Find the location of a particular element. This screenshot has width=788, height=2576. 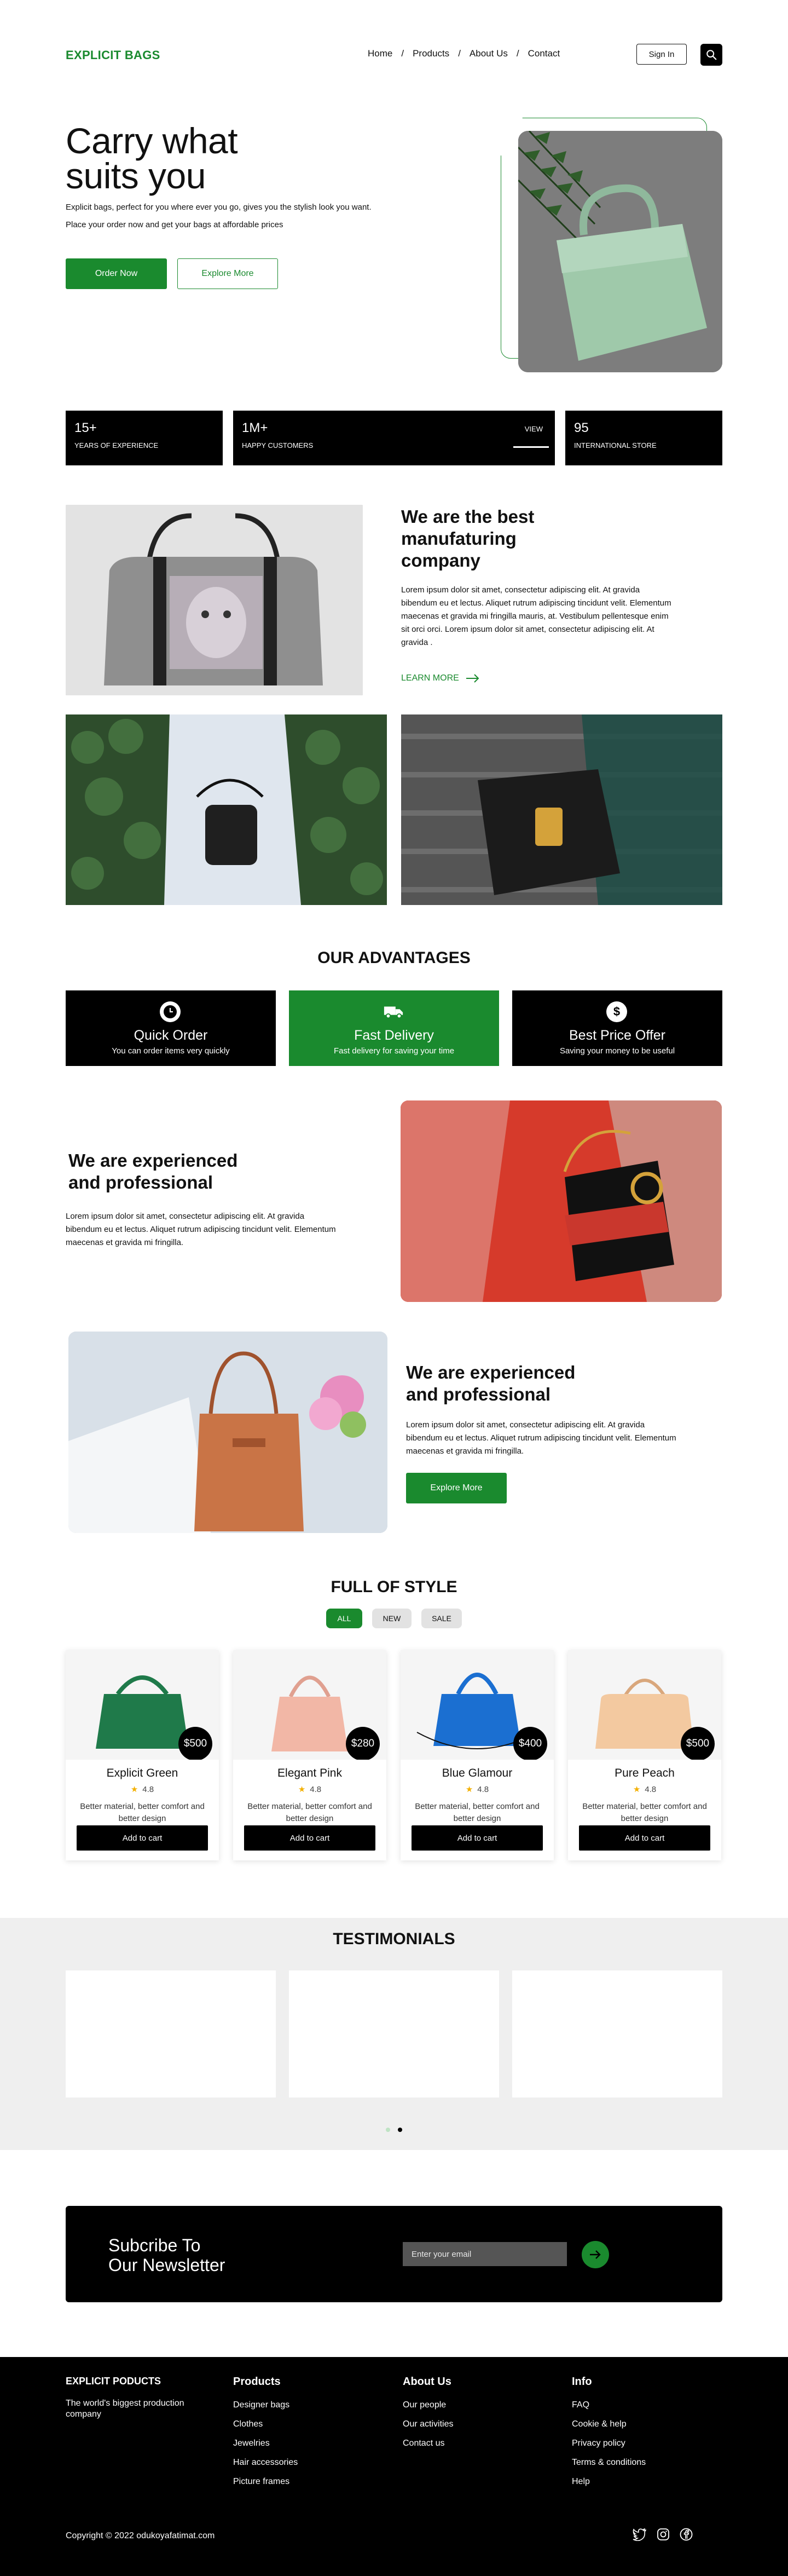

social-links is located at coordinates (663, 2534).